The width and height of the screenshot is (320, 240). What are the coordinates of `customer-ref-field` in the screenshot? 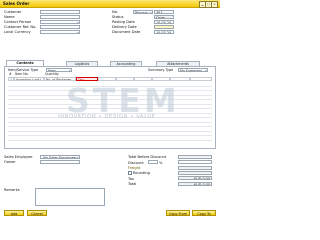 It's located at (60, 26).